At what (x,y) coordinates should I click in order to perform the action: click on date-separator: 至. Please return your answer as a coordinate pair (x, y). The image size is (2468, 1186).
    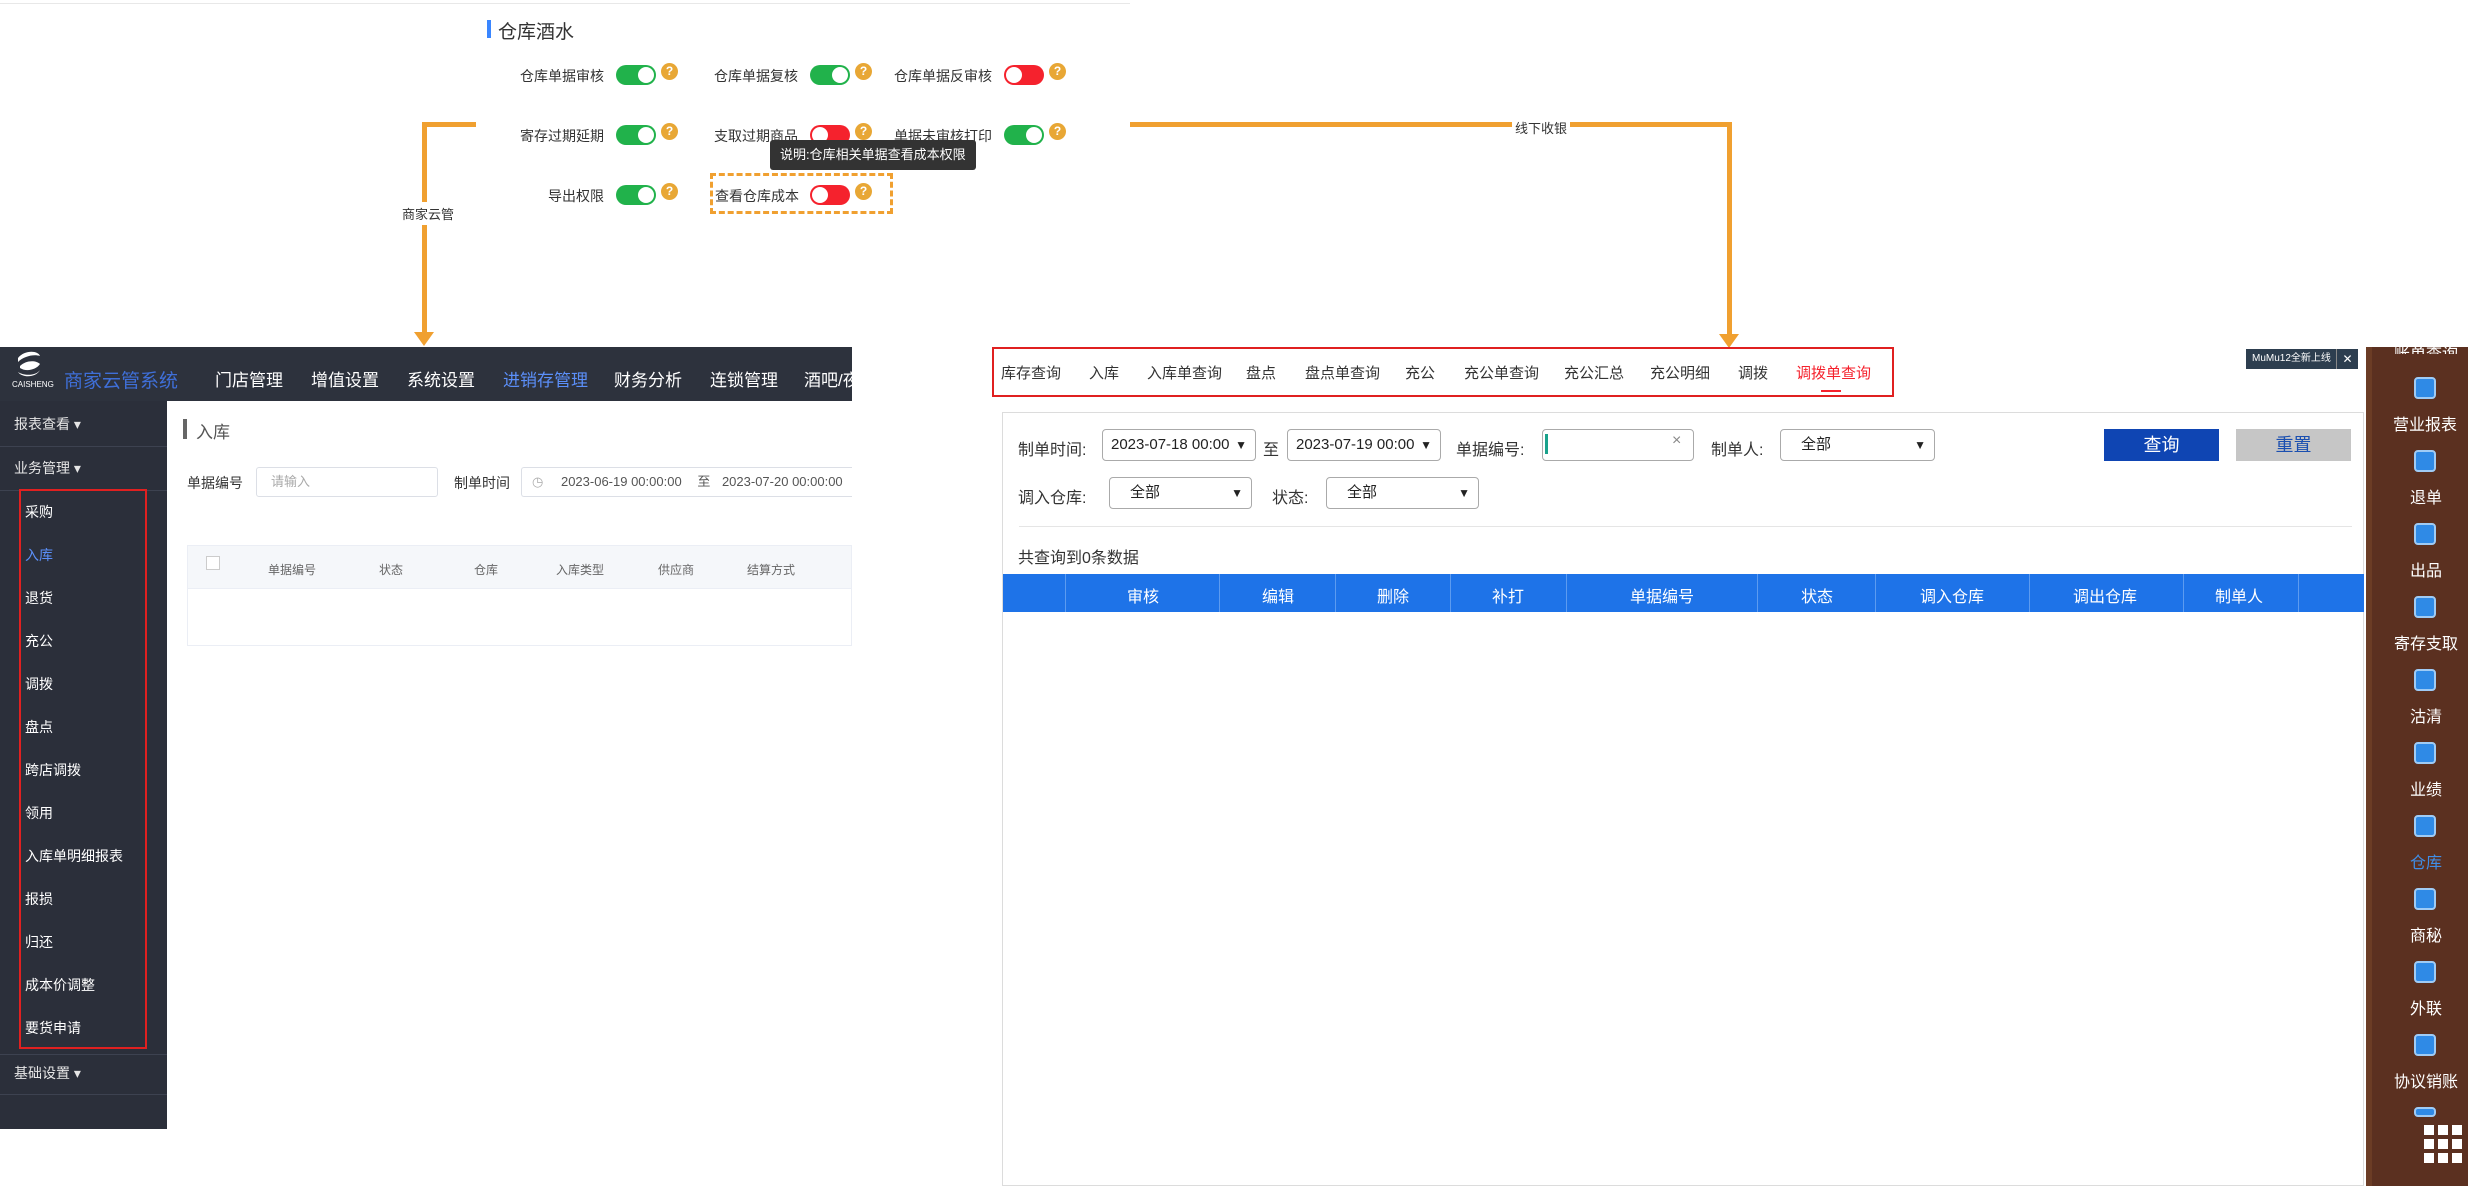
    Looking at the image, I should click on (1271, 450).